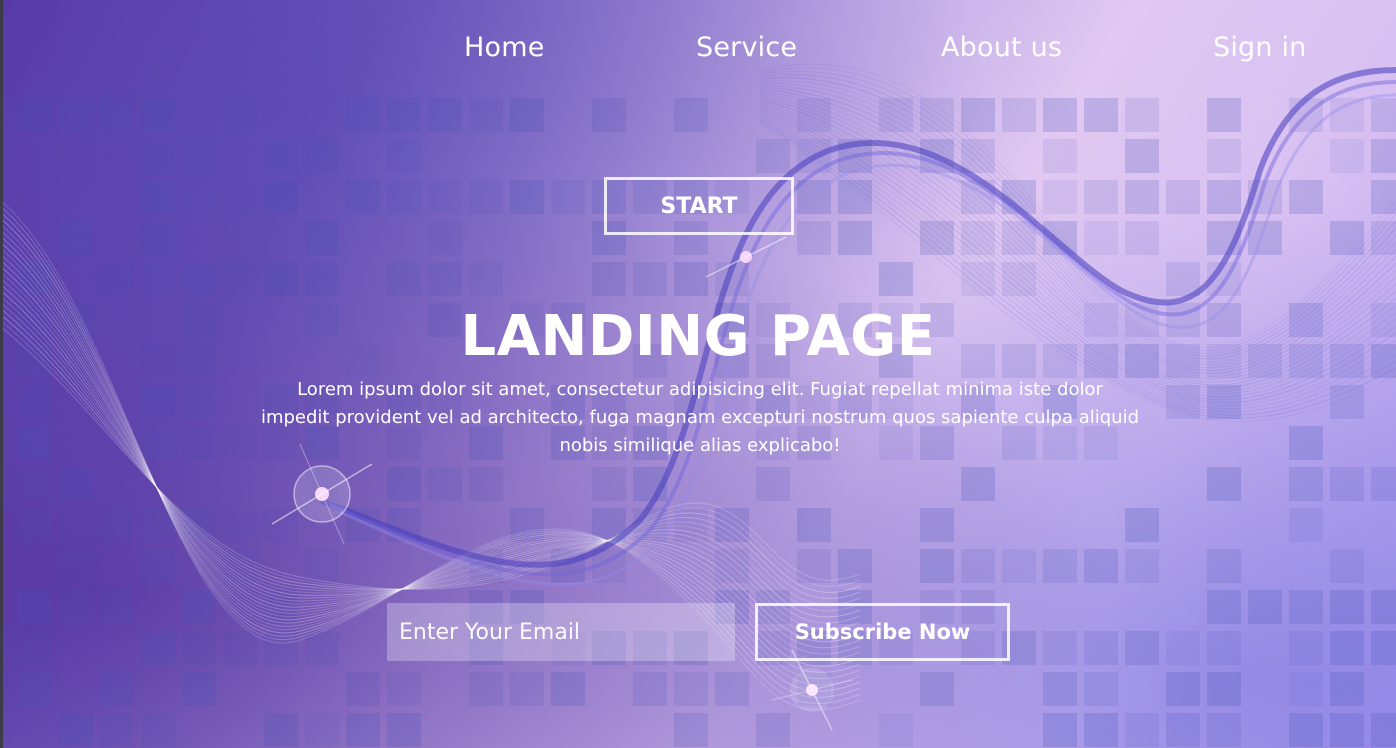 The width and height of the screenshot is (1396, 748). Describe the element at coordinates (882, 632) in the screenshot. I see `subscribe-button: Subscribe Now` at that location.